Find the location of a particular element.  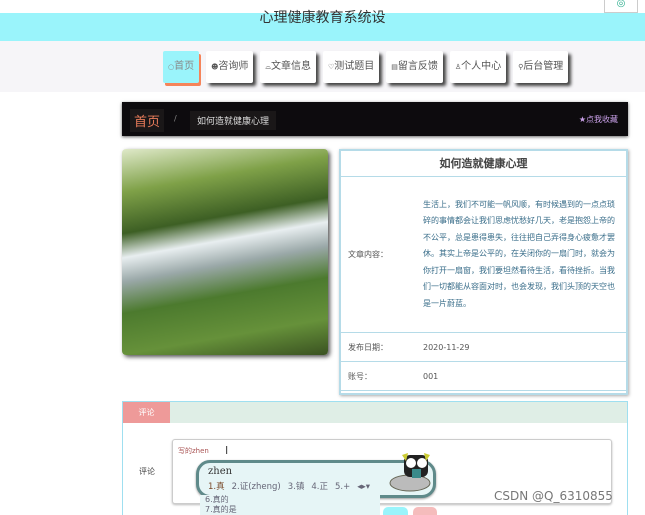

breadcrumb: 首页 / 如何造就健康心理 ★点我收藏 is located at coordinates (375, 119).